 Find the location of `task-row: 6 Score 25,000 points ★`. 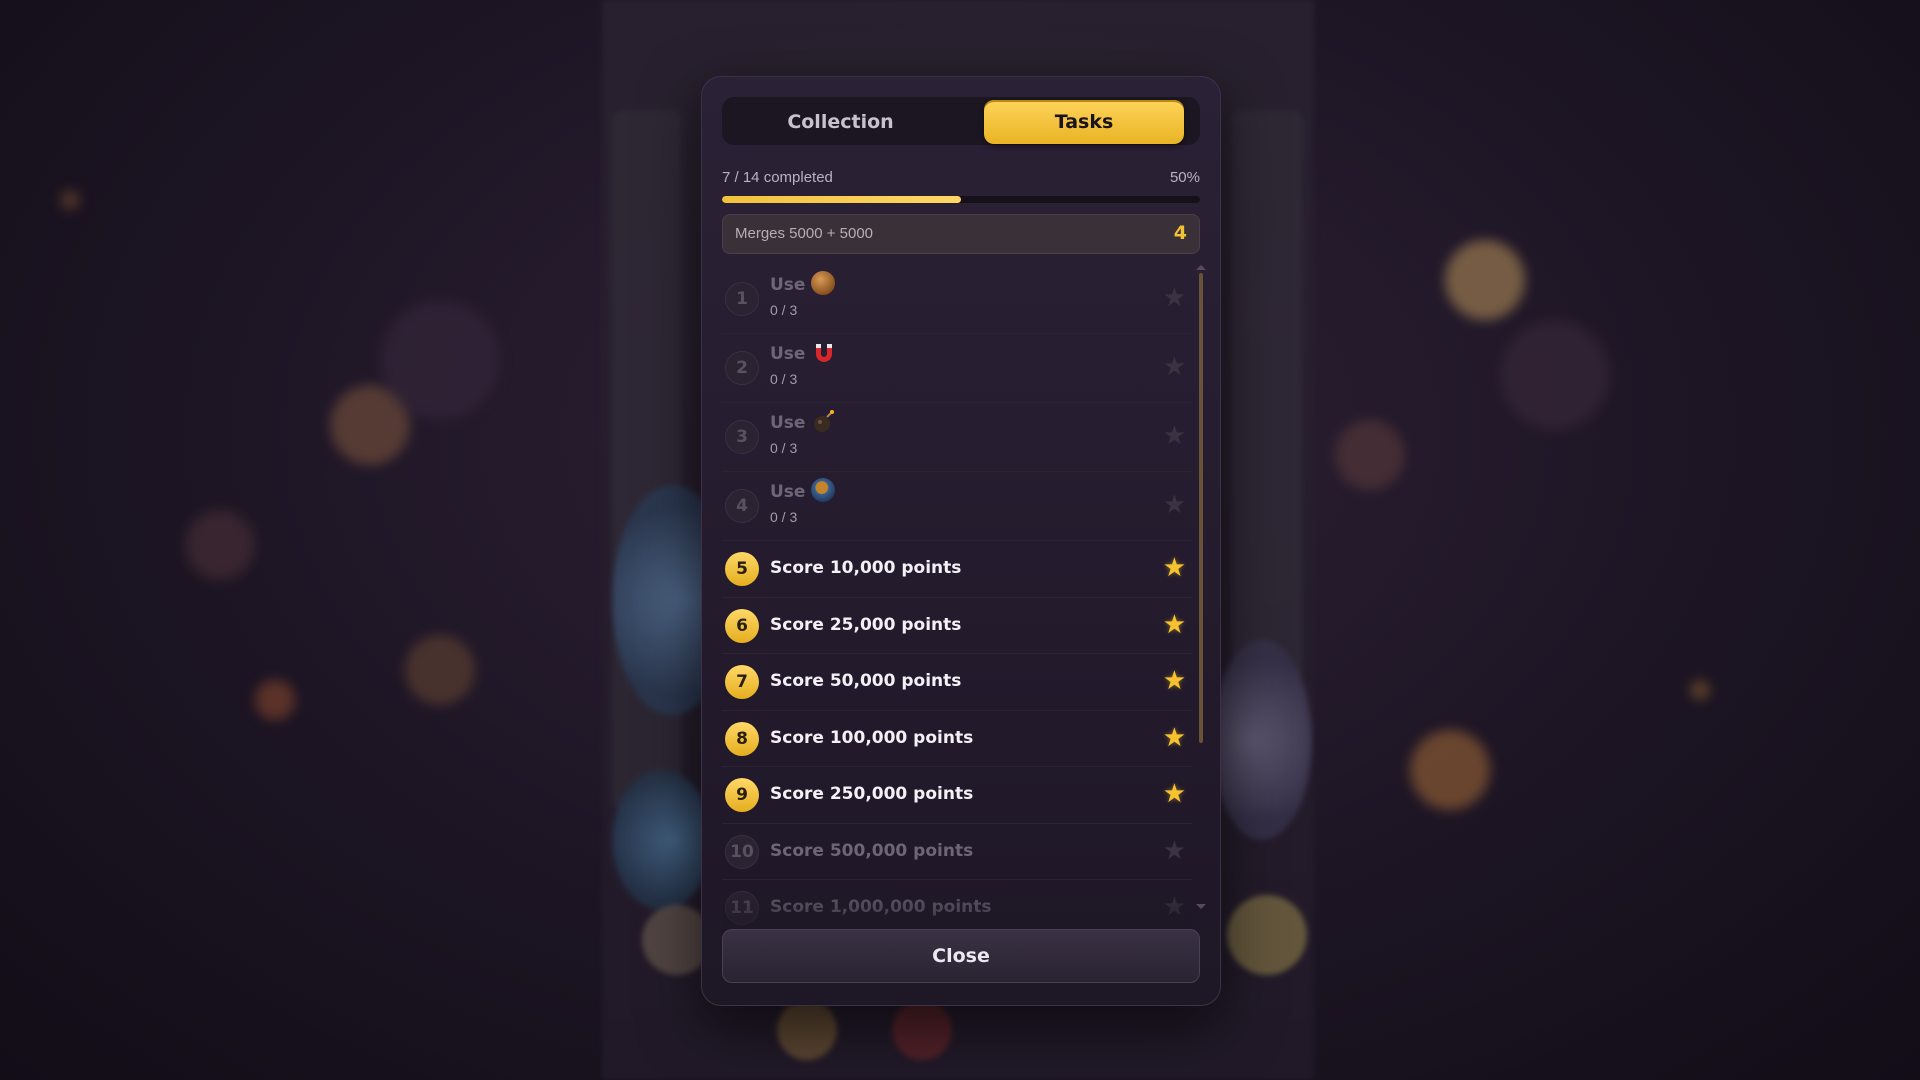

task-row: 6 Score 25,000 points ★ is located at coordinates (957, 626).